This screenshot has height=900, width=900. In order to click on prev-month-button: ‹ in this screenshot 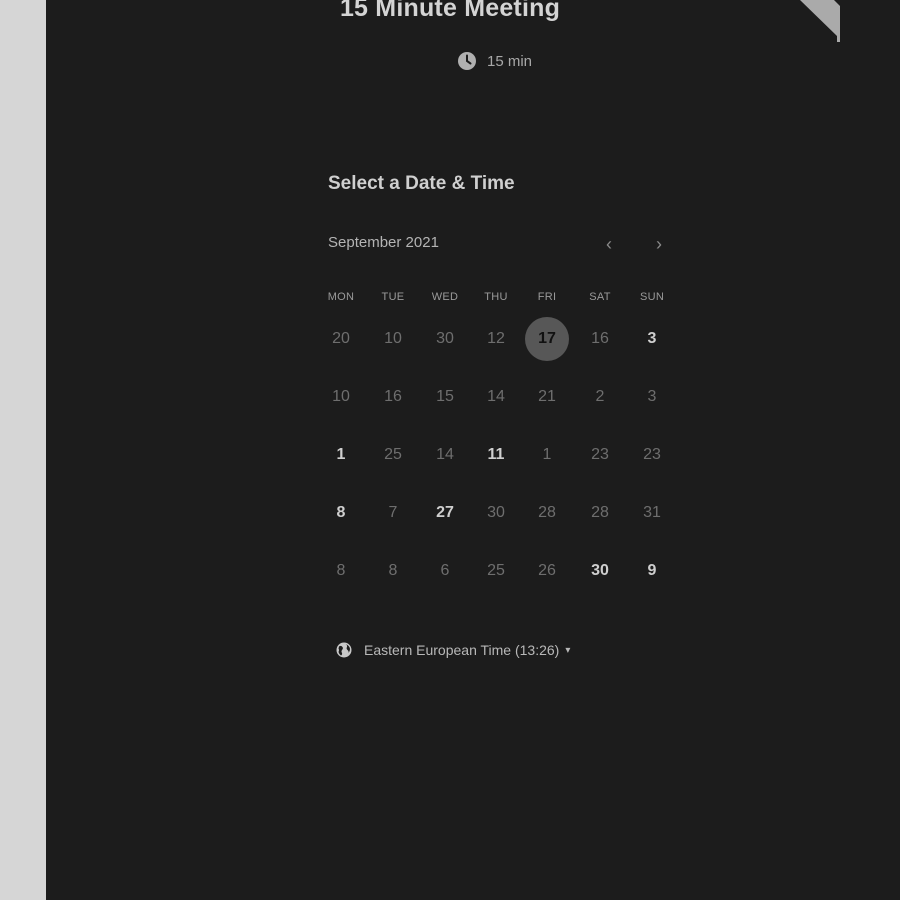, I will do `click(609, 244)`.